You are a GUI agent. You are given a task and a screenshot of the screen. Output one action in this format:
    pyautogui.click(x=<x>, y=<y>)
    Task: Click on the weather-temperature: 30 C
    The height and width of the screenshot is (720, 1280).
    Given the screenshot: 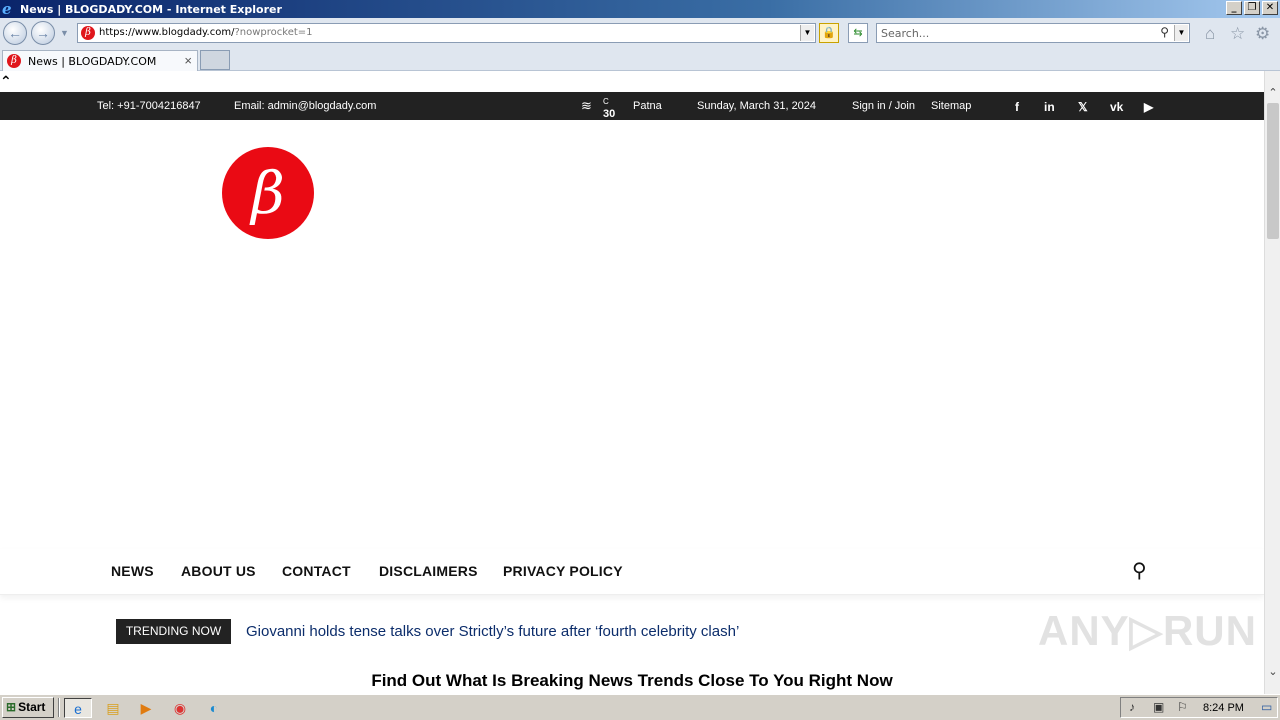 What is the action you would take?
    pyautogui.click(x=609, y=108)
    